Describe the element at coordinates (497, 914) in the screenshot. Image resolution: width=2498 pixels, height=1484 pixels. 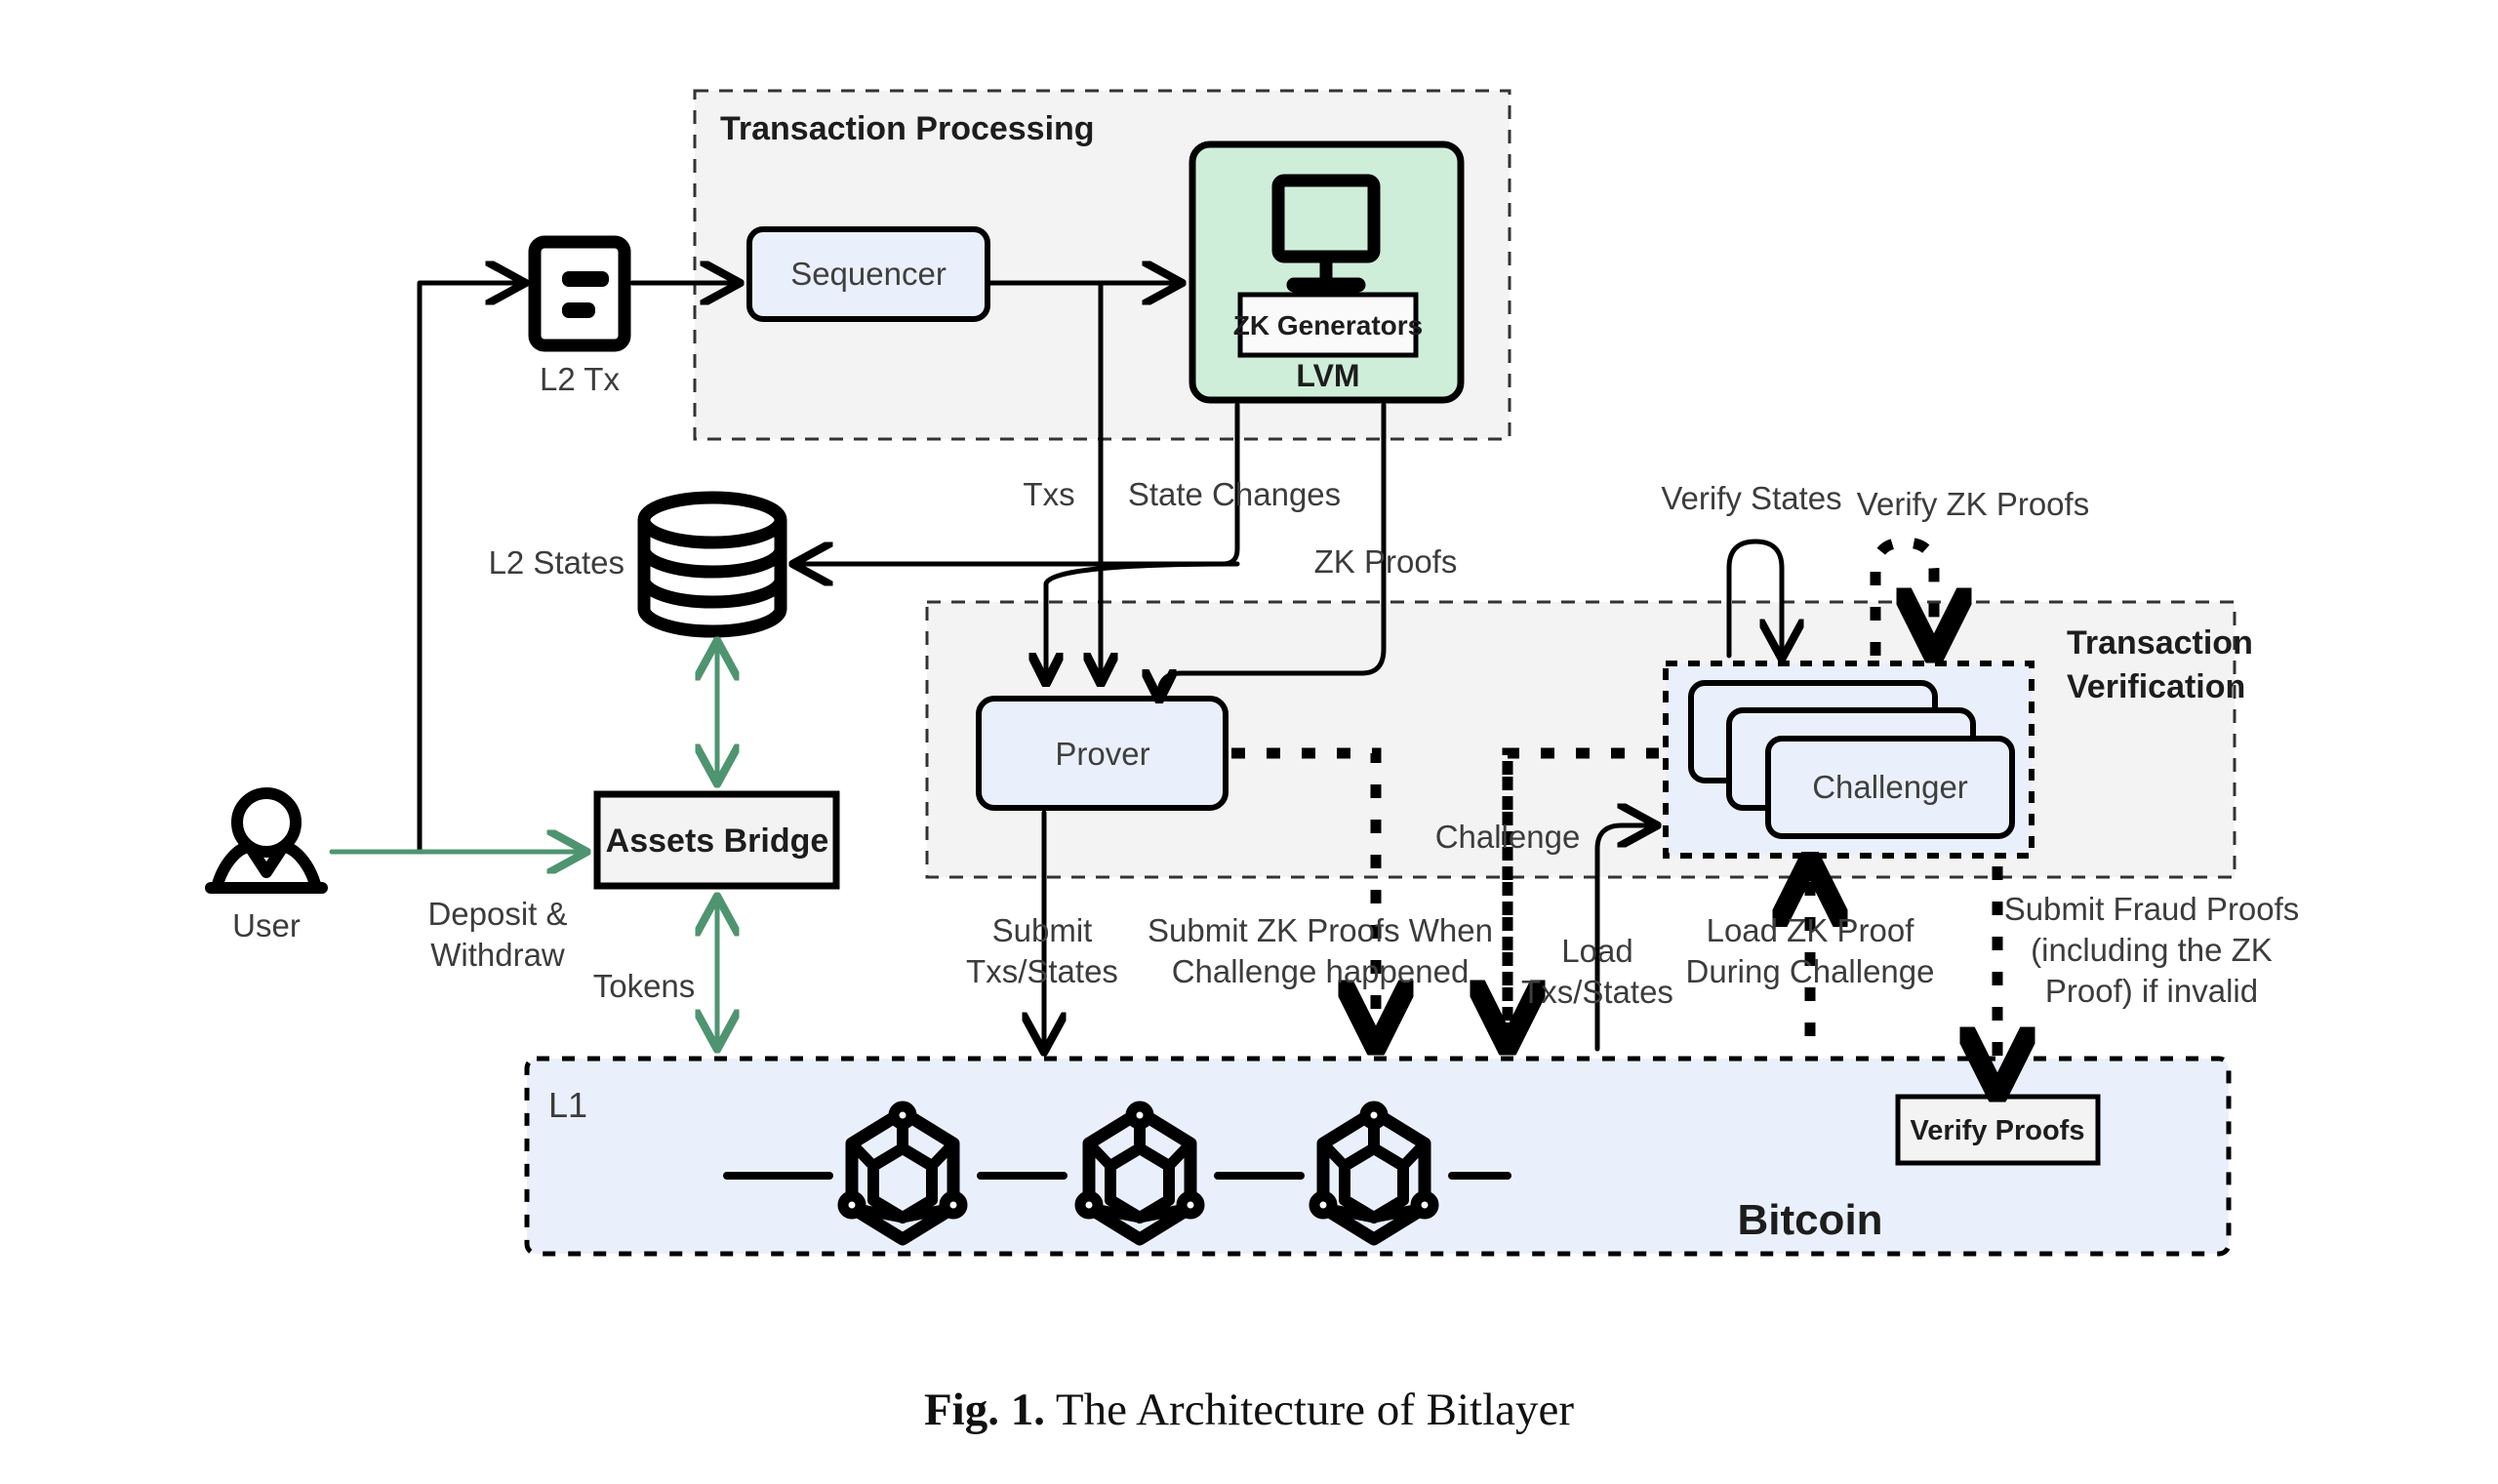
I see `label-deposit-line1: Deposit &` at that location.